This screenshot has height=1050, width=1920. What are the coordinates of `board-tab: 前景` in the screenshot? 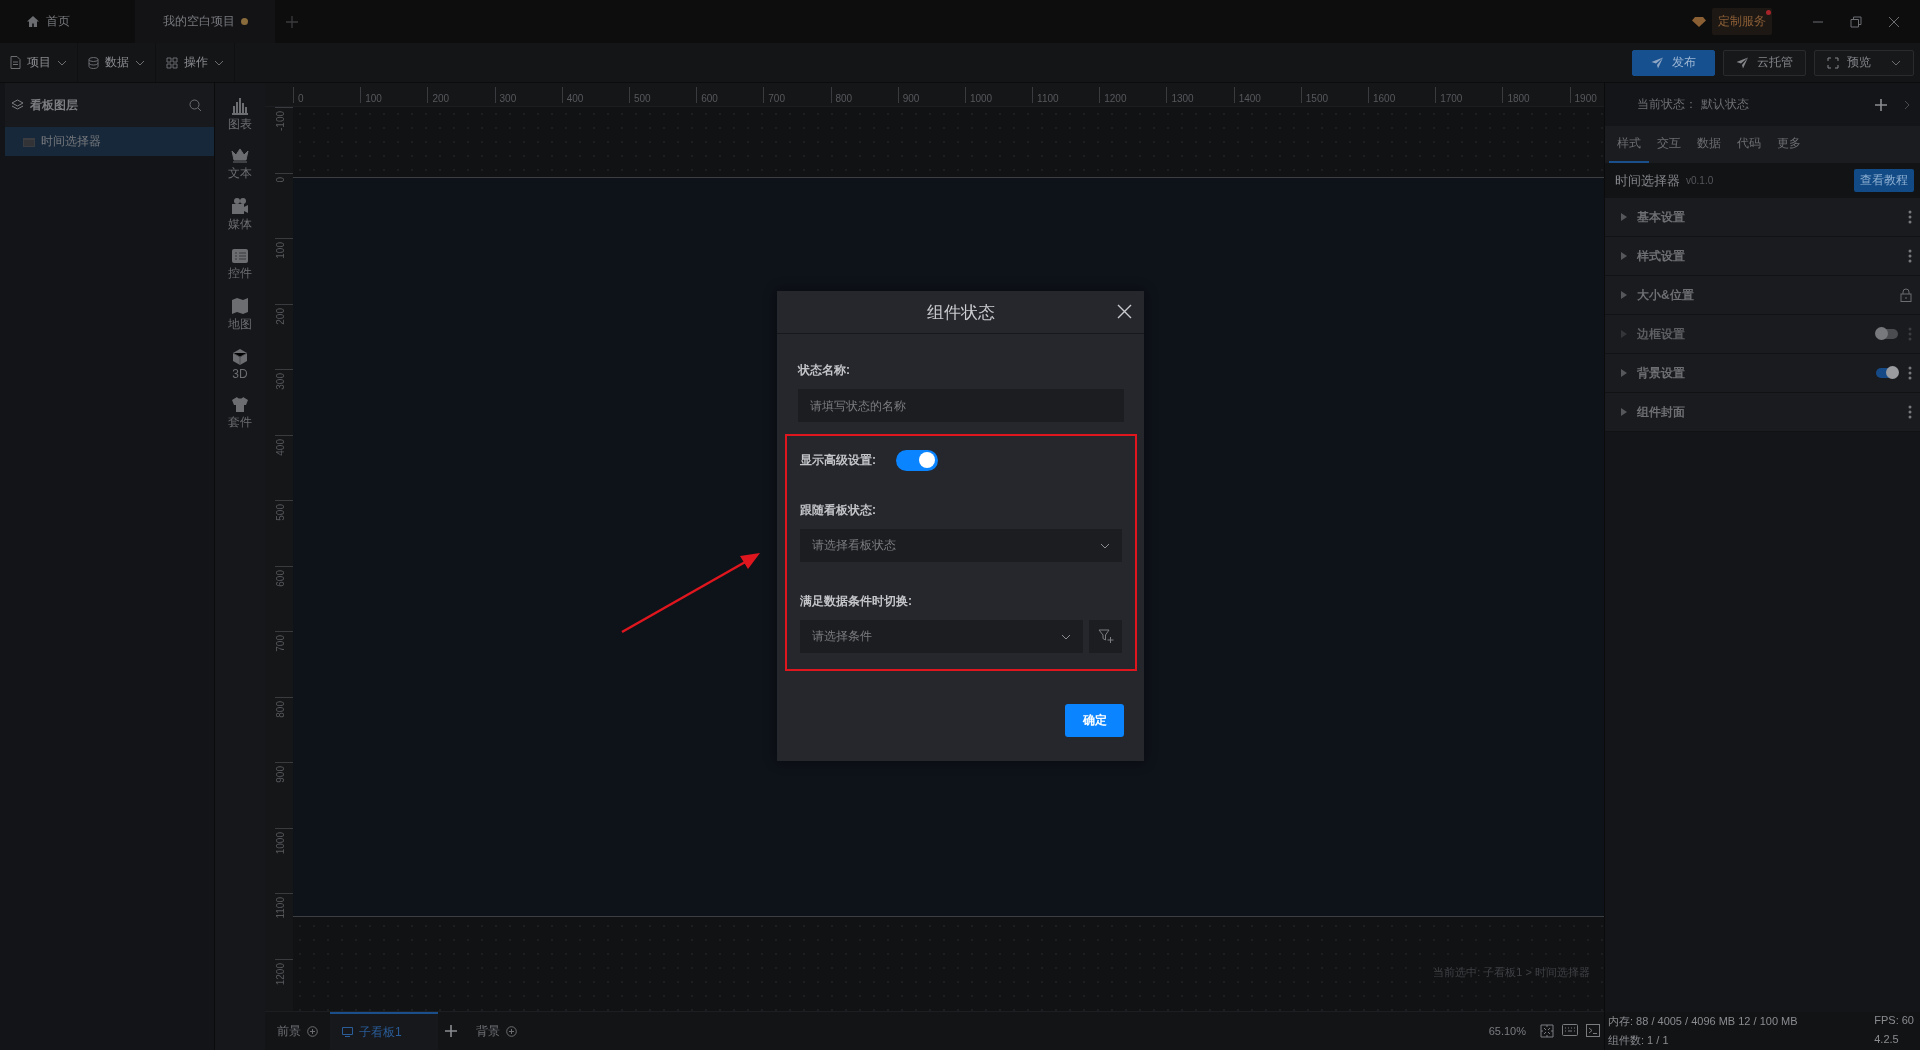 It's located at (297, 1031).